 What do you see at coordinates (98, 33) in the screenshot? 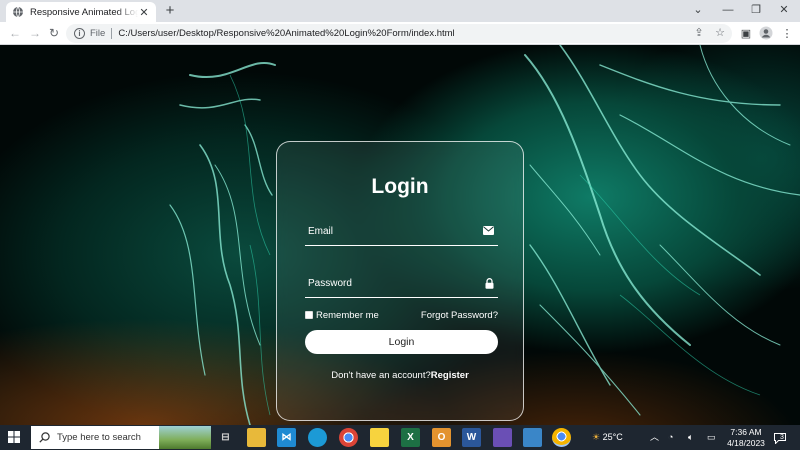
I see `url-scheme: File` at bounding box center [98, 33].